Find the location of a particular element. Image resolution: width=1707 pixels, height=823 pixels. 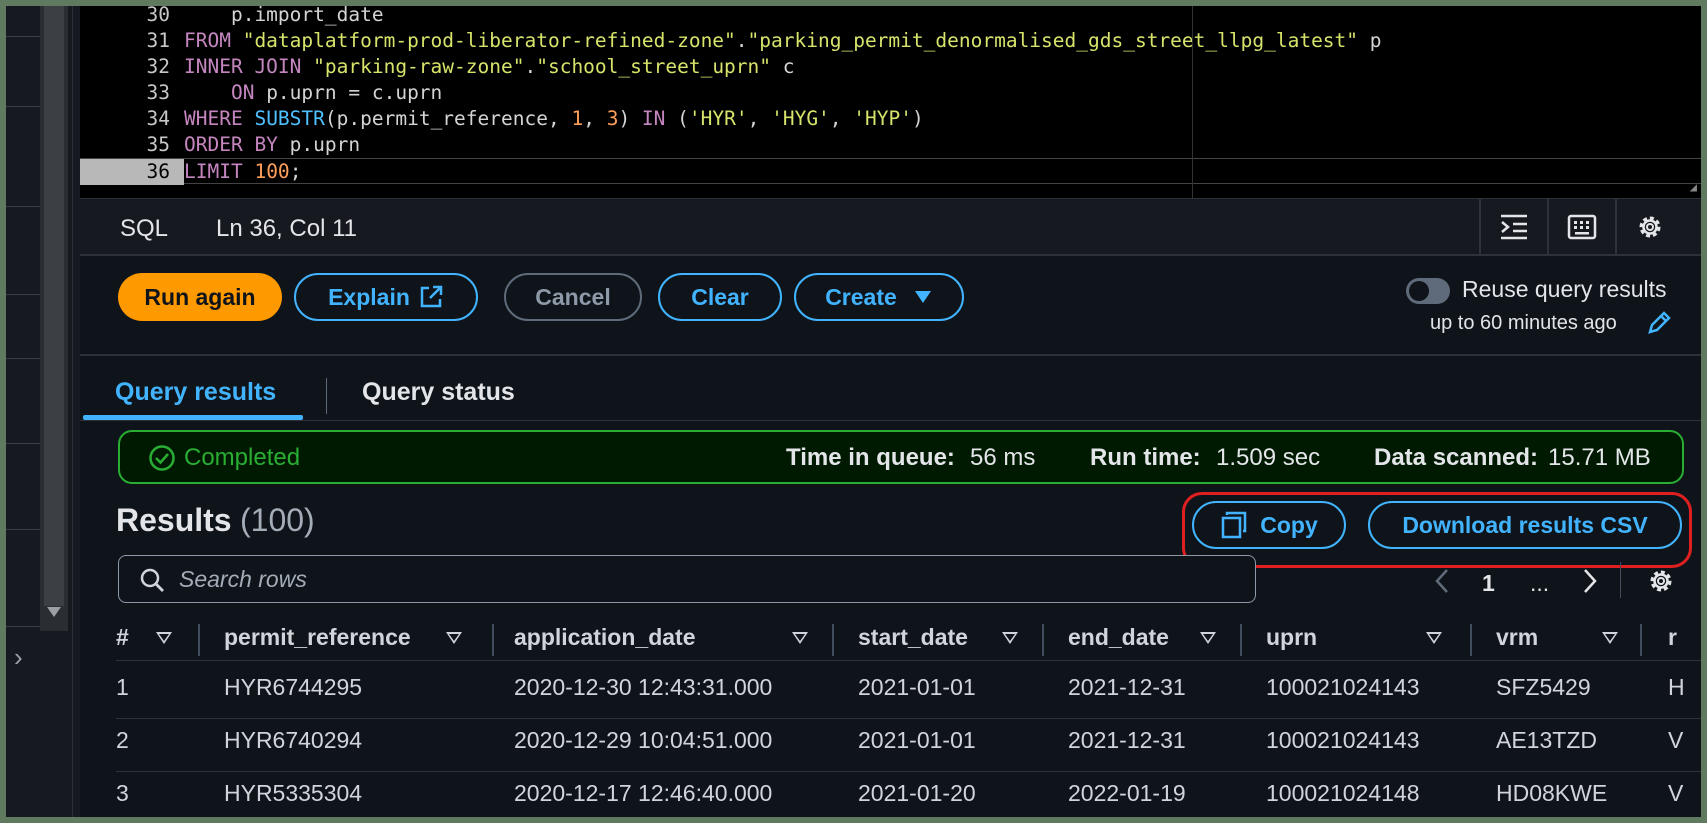

header-col-index: # is located at coordinates (122, 642).